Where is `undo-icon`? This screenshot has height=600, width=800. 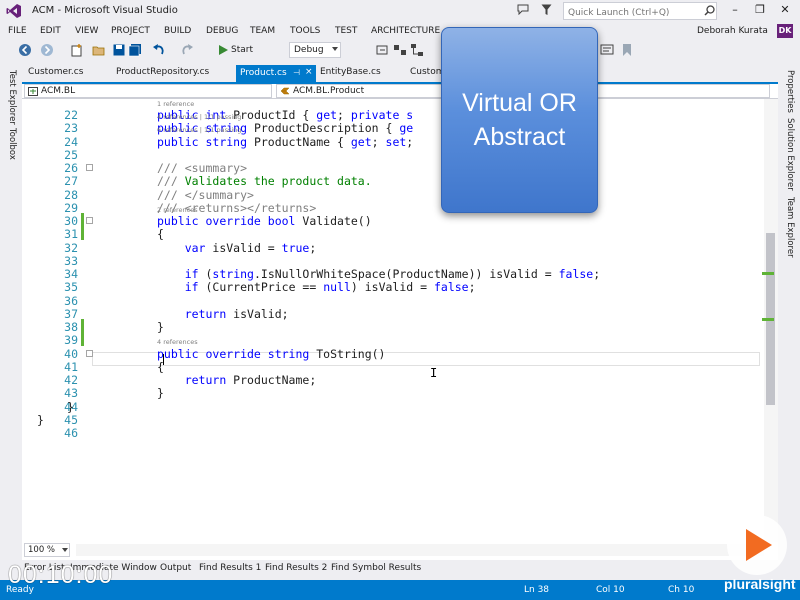
undo-icon is located at coordinates (159, 50).